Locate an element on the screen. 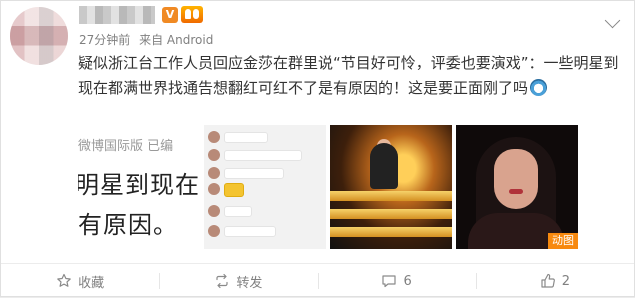 The height and width of the screenshot is (298, 635). like-button: 2 is located at coordinates (554, 281).